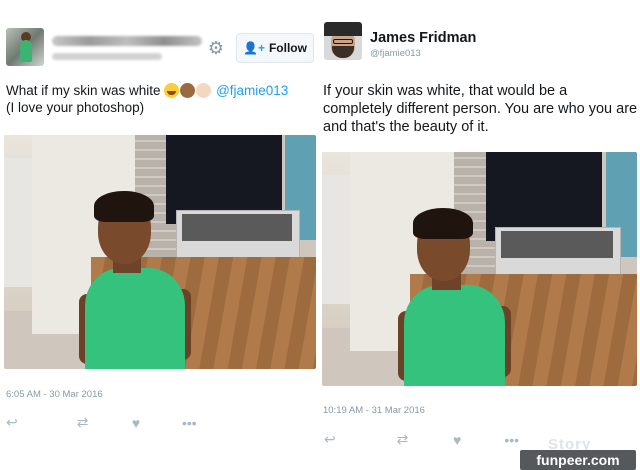 This screenshot has height=470, width=640. Describe the element at coordinates (578, 460) in the screenshot. I see `watermark-brand-label: funpeer.com` at that location.